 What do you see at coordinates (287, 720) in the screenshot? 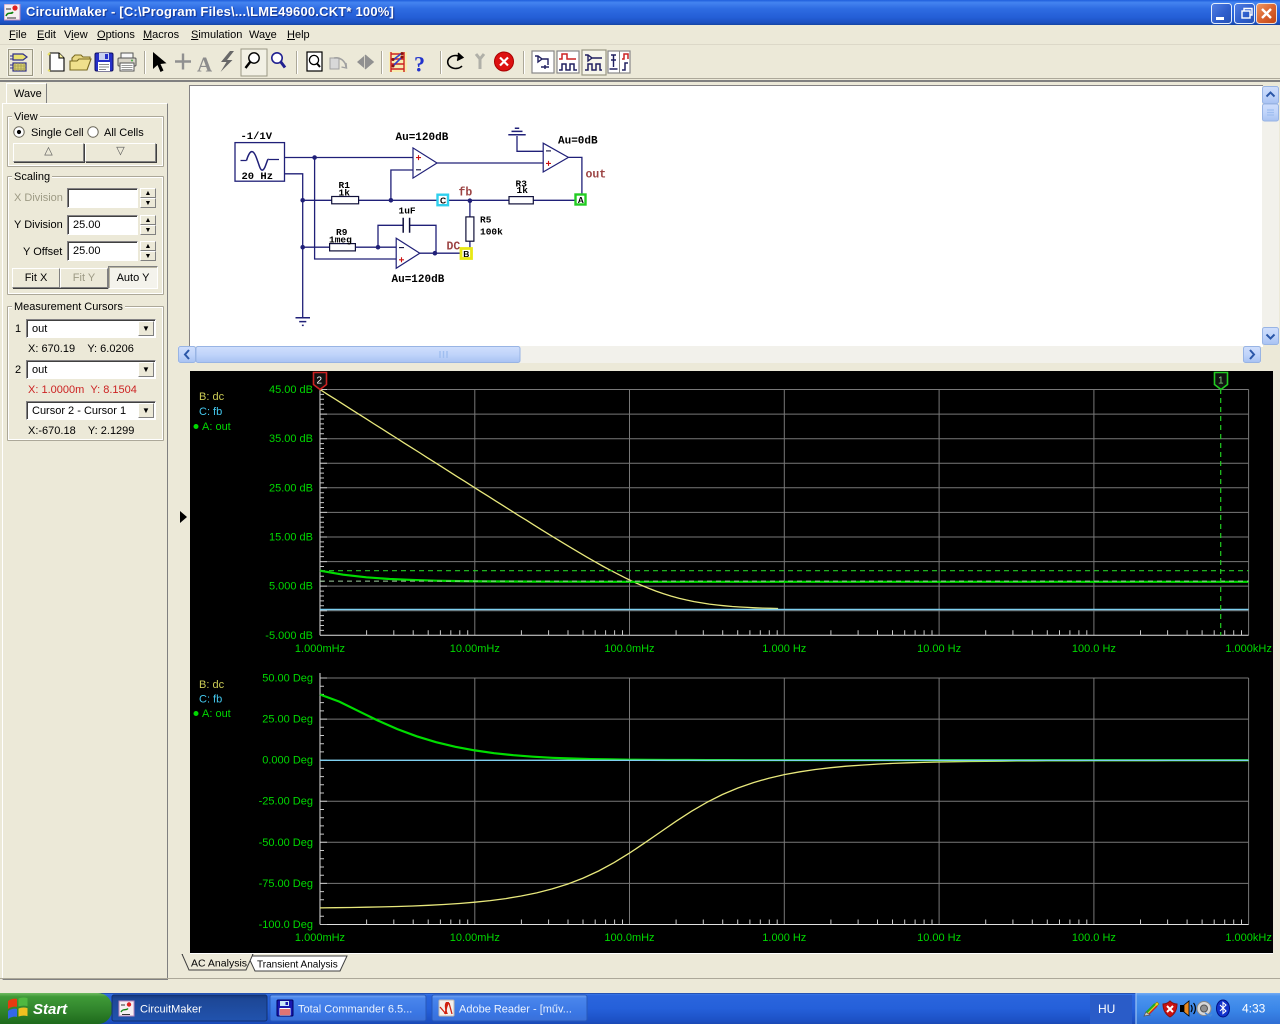
I see `svg-text: 25.00 Deg` at bounding box center [287, 720].